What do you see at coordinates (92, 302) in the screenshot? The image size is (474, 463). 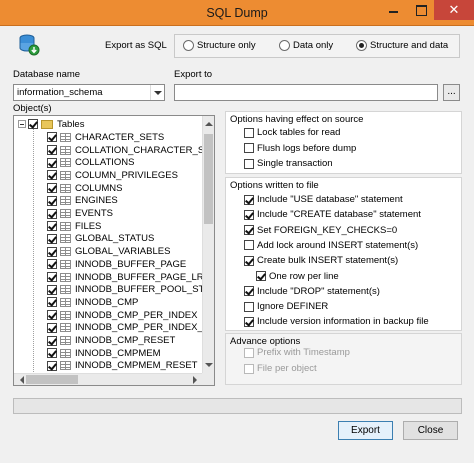 I see `tree-item: INNODB_CMP` at bounding box center [92, 302].